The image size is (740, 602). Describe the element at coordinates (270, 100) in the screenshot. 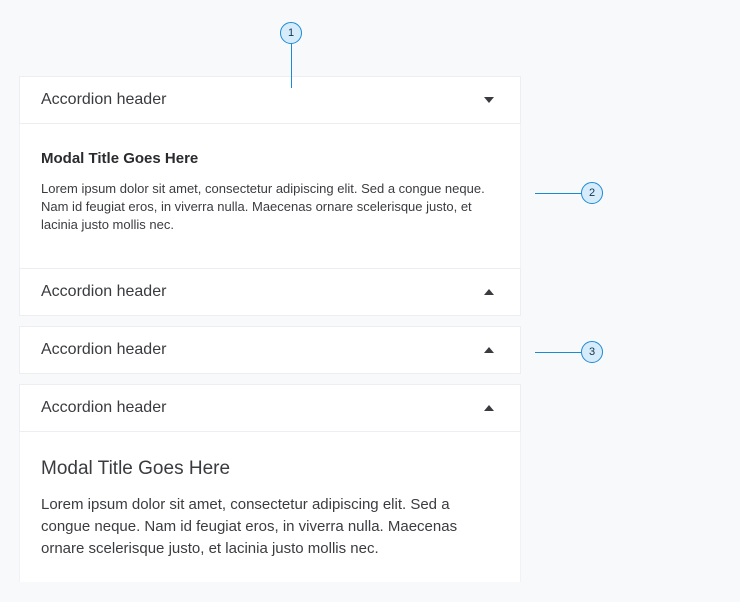

I see `accordion-header-1: Accordion header` at that location.